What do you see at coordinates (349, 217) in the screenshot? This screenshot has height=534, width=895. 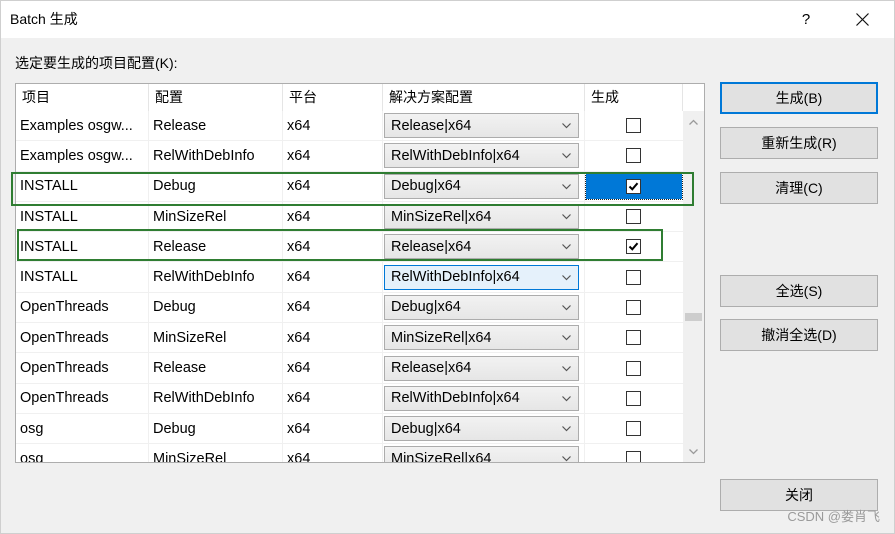 I see `table-row: INSTALL MinSizeRel x64 MinSizeRel|x64` at bounding box center [349, 217].